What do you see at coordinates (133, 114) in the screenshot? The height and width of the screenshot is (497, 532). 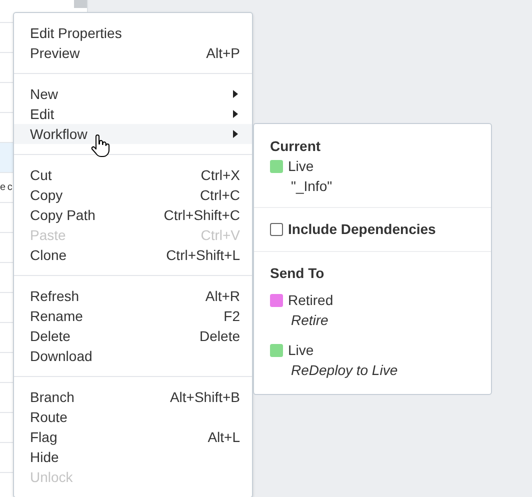 I see `menu-item: Edit` at bounding box center [133, 114].